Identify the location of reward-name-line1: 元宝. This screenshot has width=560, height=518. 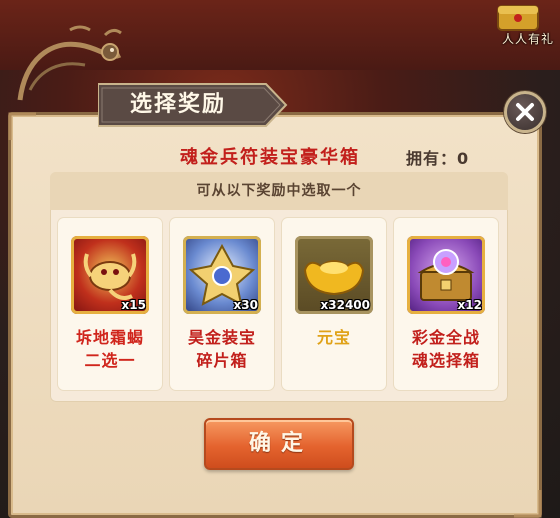
(333, 337).